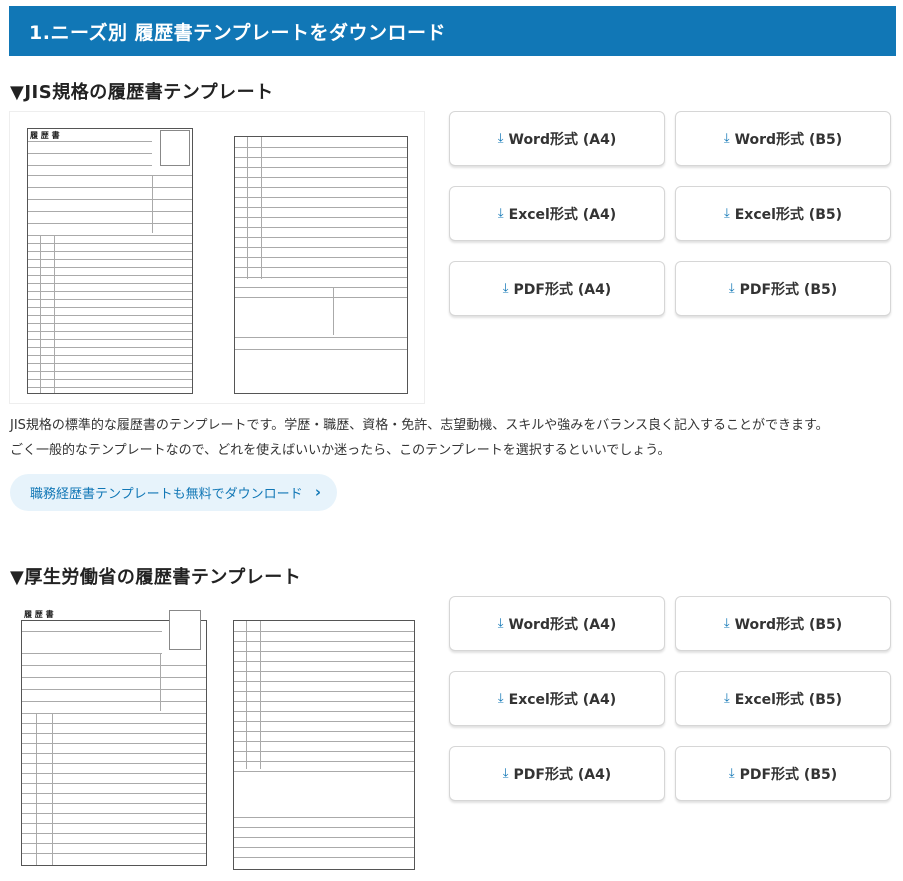  I want to click on jis-word-b5-button: ⤓ Word形式 (B5), so click(783, 138).